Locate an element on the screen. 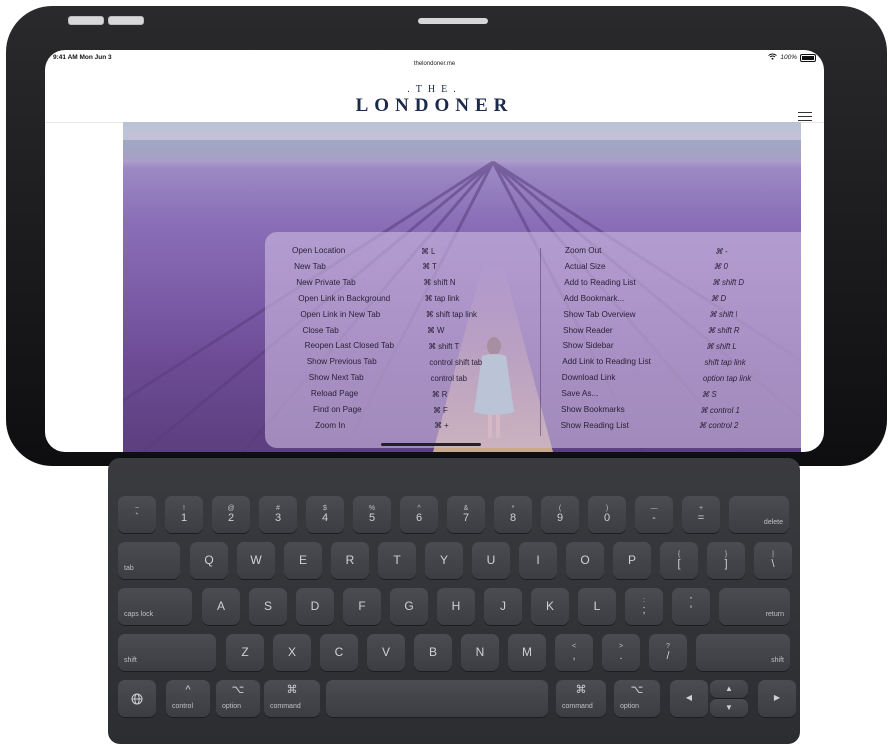 This screenshot has width=893, height=744. key-u: U is located at coordinates (491, 560).